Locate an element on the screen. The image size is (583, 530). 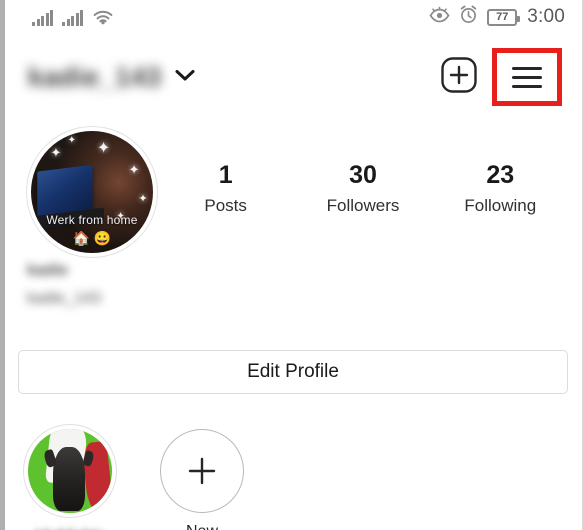
story-highlight-item: Highlights is located at coordinates (70, 477).